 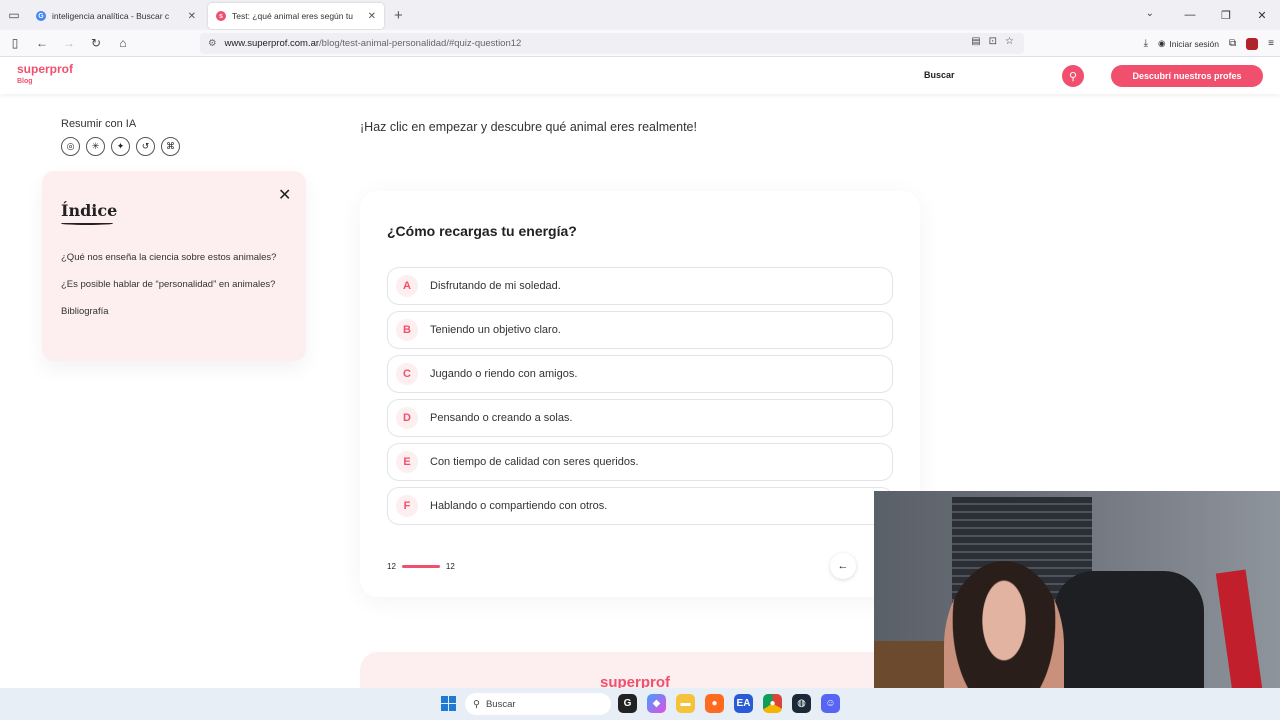 I want to click on ai-summary-buttons: ◎ ✳ ✦ ↺ ⌘, so click(x=120, y=146).